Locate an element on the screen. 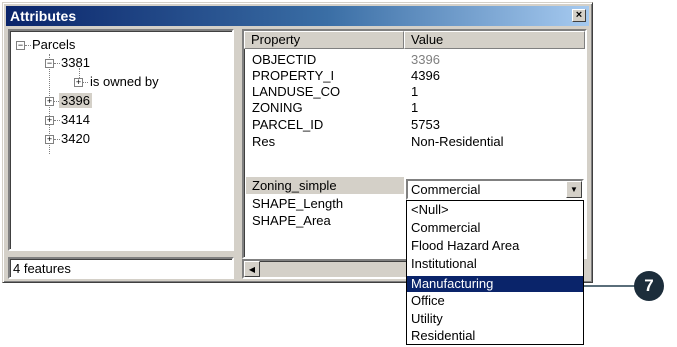  tree-node-3396: 3396 is located at coordinates (75, 101).